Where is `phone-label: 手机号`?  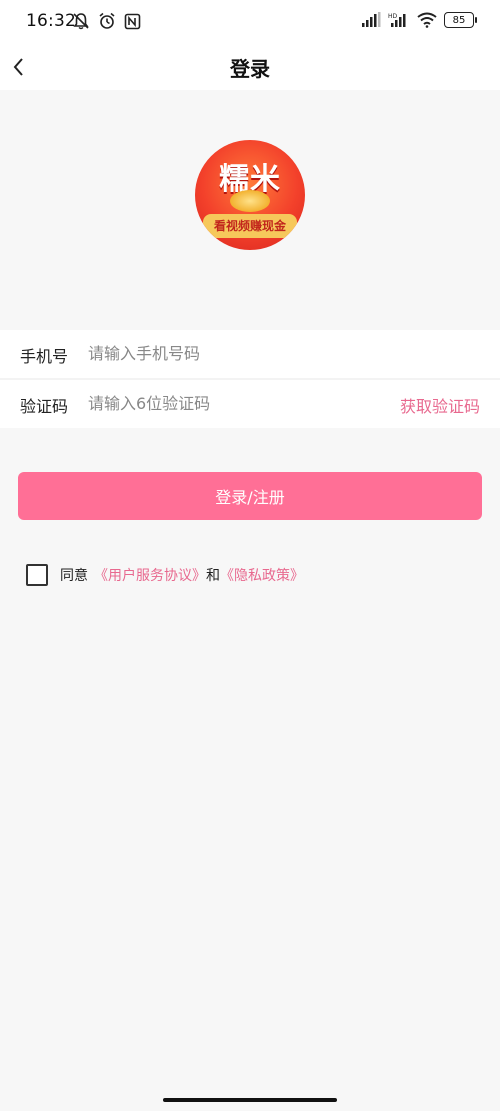
phone-label: 手机号 is located at coordinates (44, 356).